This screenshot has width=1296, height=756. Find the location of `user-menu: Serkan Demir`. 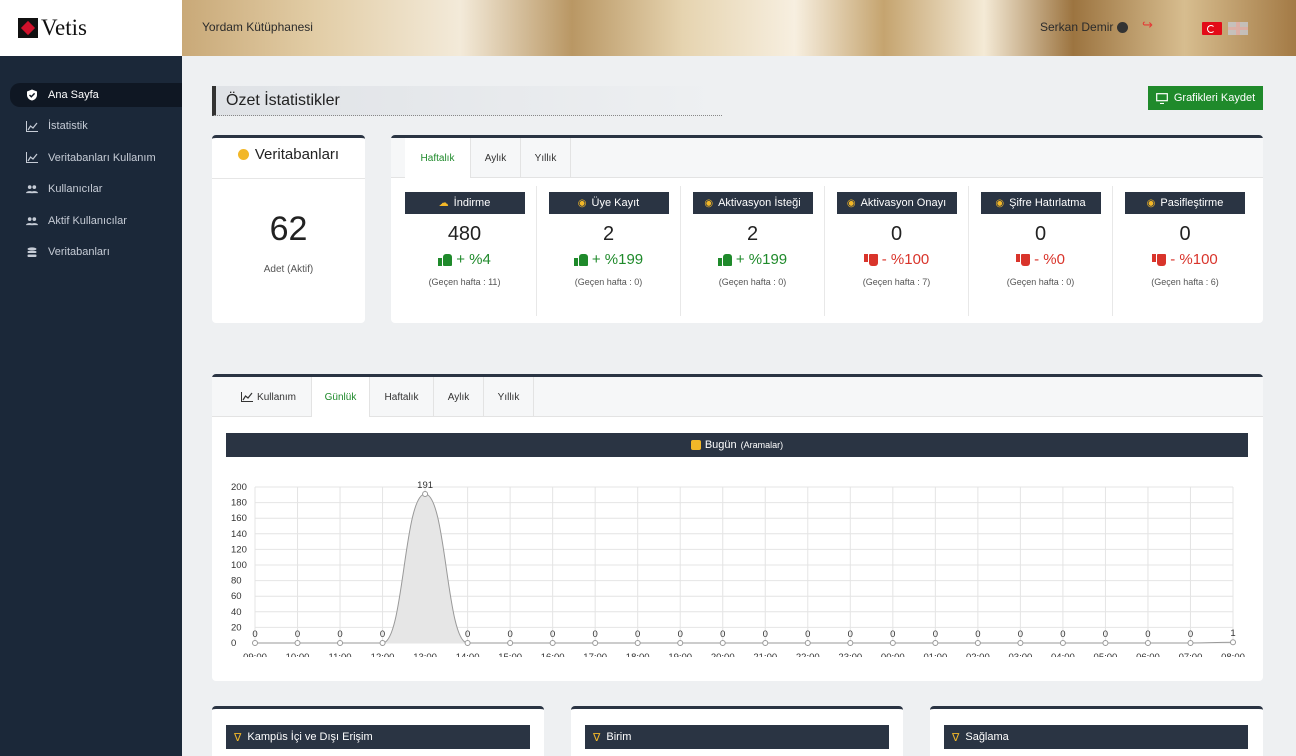

user-menu: Serkan Demir is located at coordinates (1084, 27).